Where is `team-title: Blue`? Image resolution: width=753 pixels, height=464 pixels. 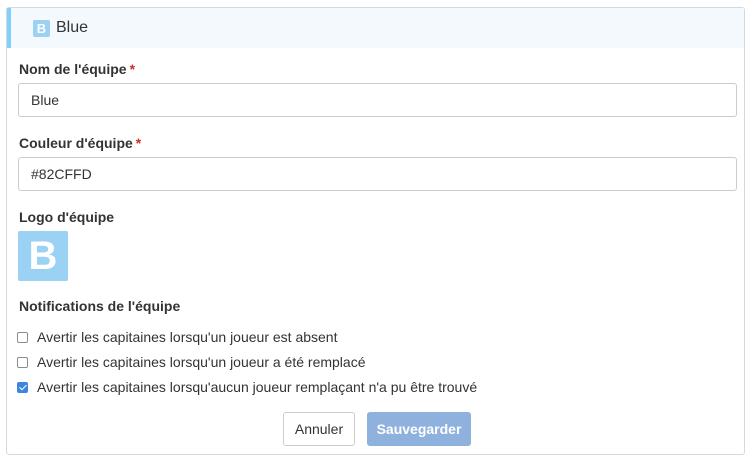
team-title: Blue is located at coordinates (72, 27).